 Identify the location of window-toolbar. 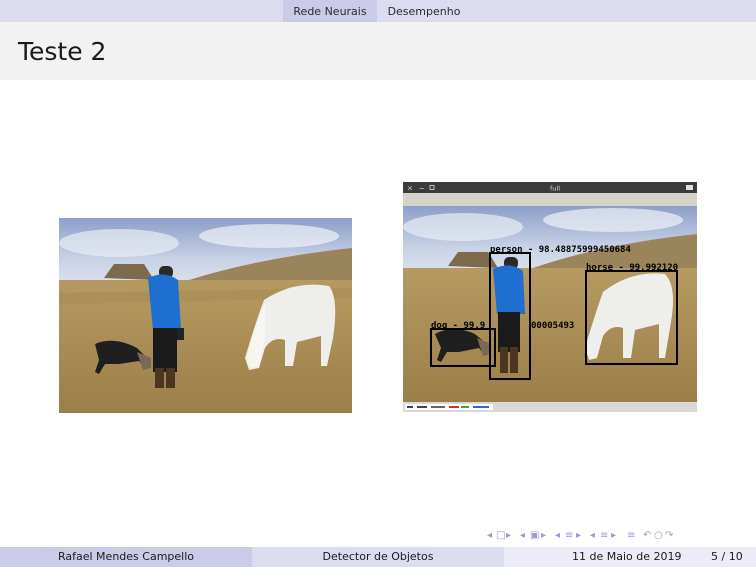
(550, 199).